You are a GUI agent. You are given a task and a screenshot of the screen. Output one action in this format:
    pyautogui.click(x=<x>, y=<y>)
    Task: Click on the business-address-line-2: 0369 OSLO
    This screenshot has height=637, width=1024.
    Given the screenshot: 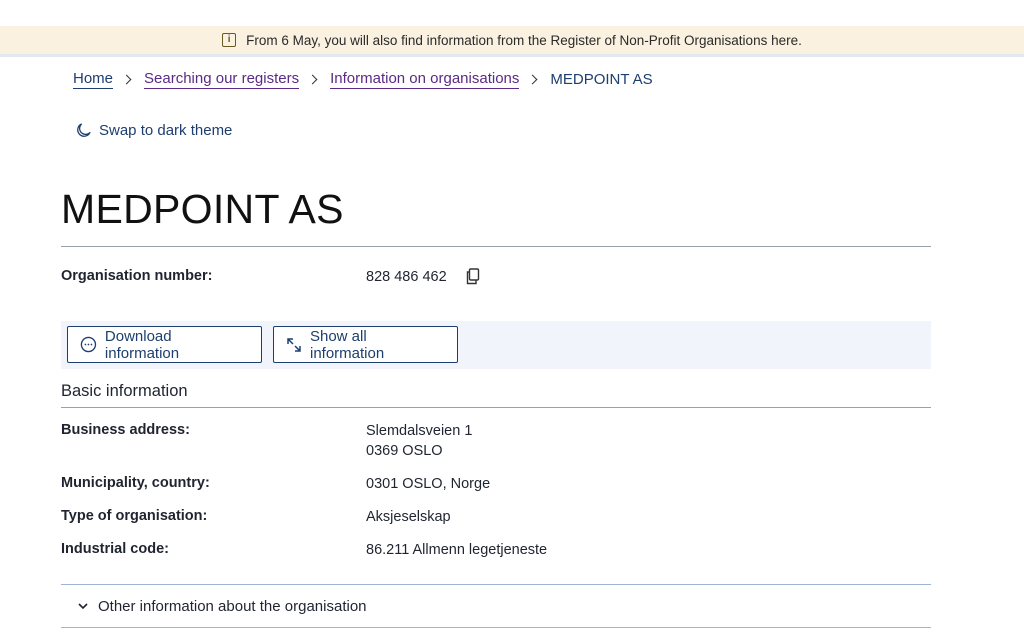 What is the action you would take?
    pyautogui.click(x=404, y=451)
    